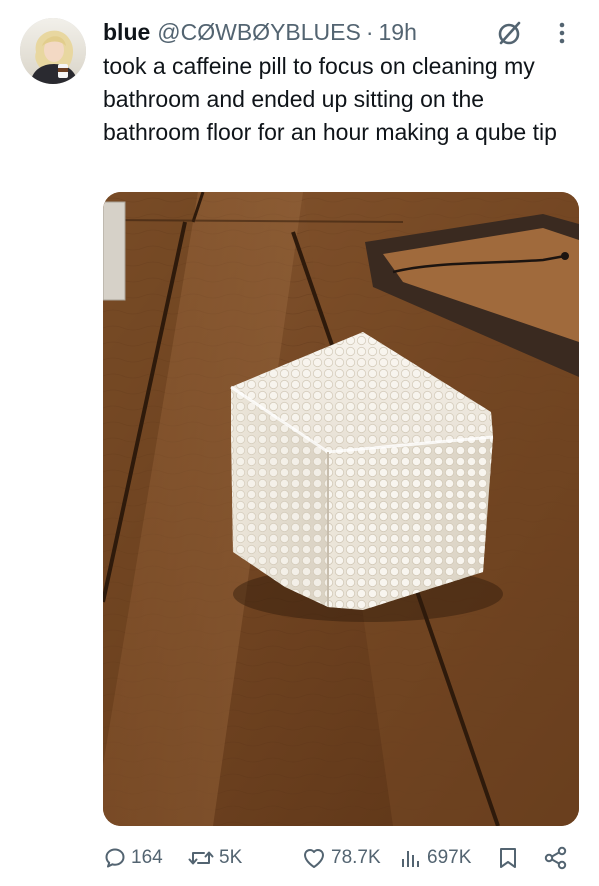 This screenshot has height=886, width=599. Describe the element at coordinates (201, 858) in the screenshot. I see `retweet-icon` at that location.